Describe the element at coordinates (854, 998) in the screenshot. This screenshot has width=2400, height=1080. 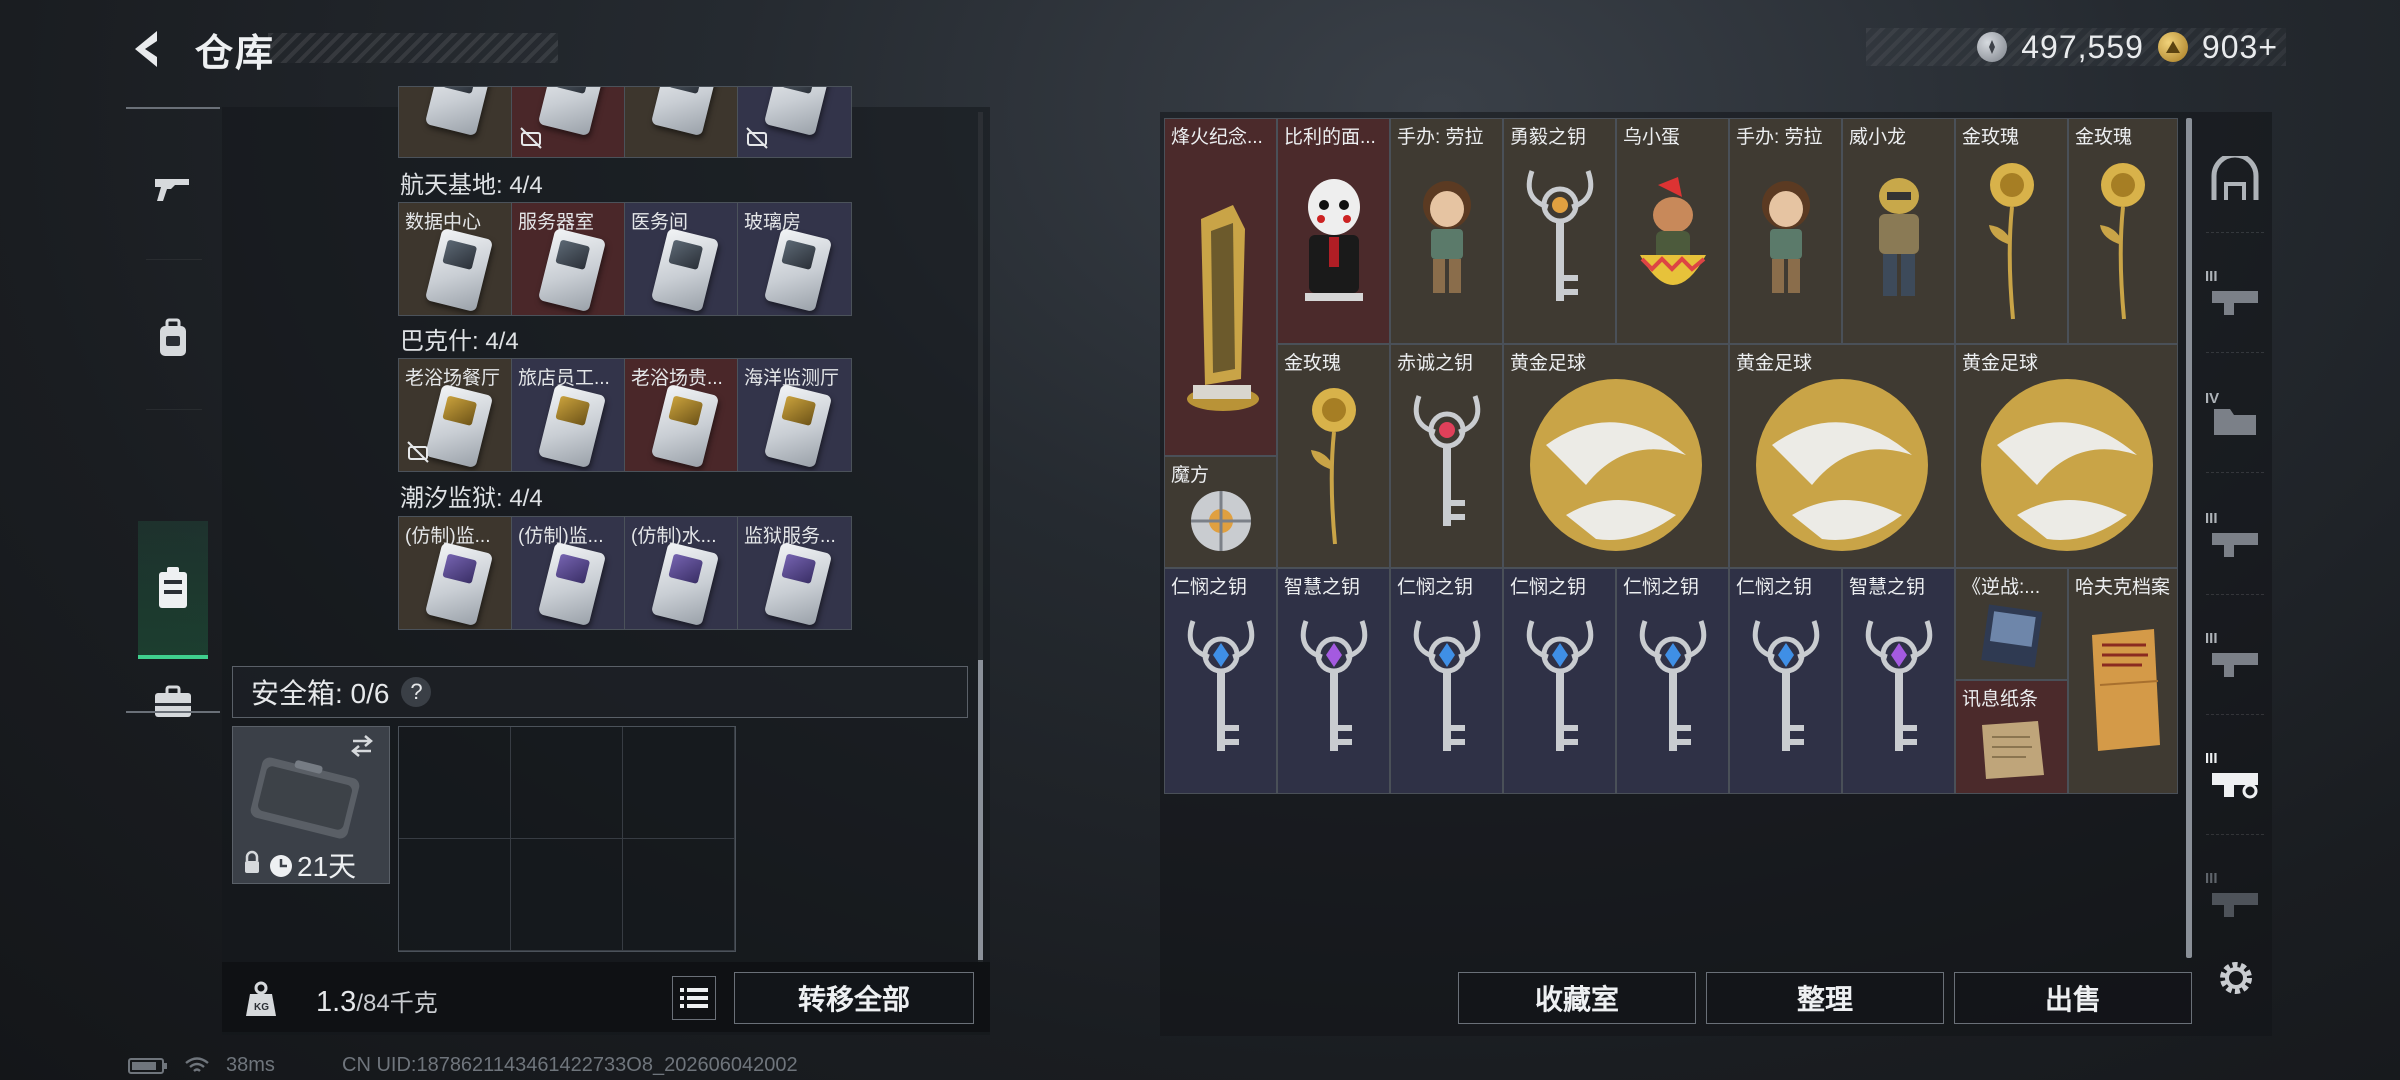
I see `transfer-all-button: 转移全部` at that location.